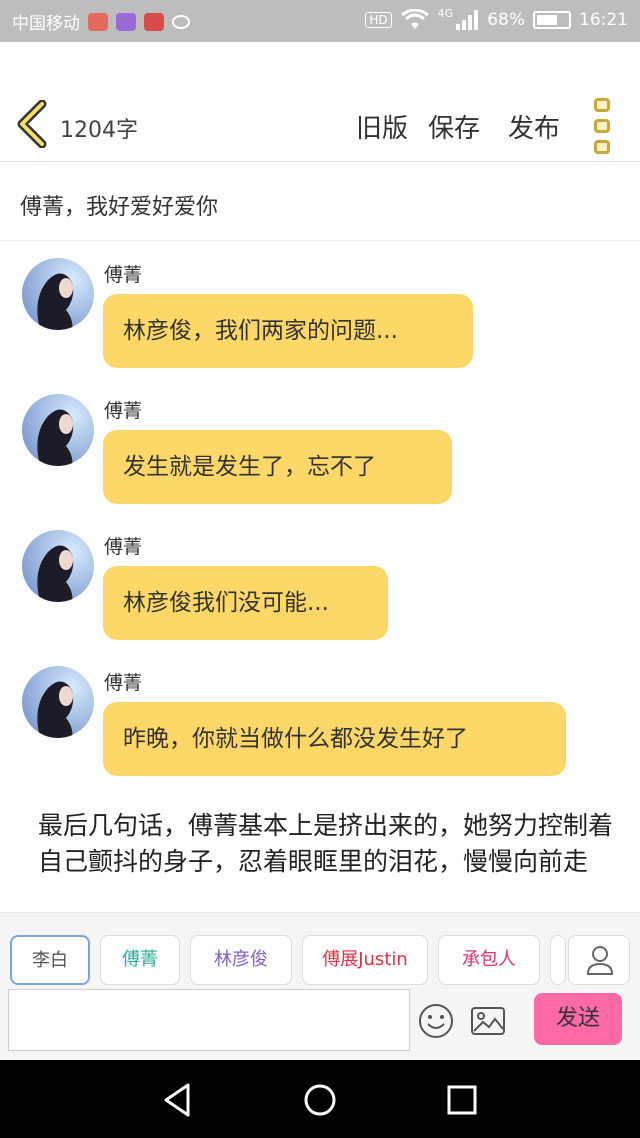  What do you see at coordinates (320, 102) in the screenshot?
I see `editor-toolbar: 1204字 旧版 保存 发布` at bounding box center [320, 102].